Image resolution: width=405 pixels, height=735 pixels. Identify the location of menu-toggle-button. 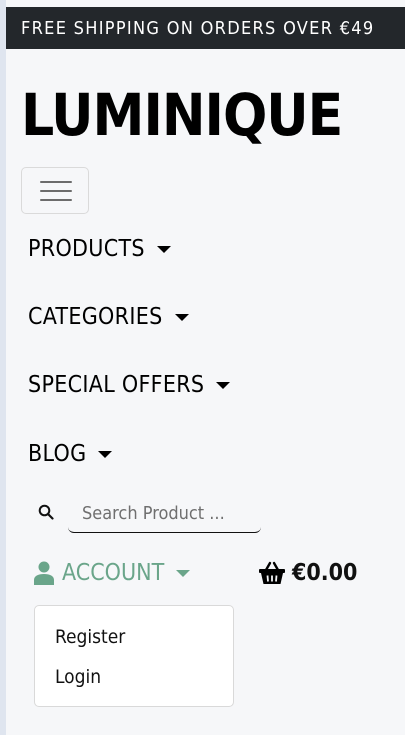
(55, 190).